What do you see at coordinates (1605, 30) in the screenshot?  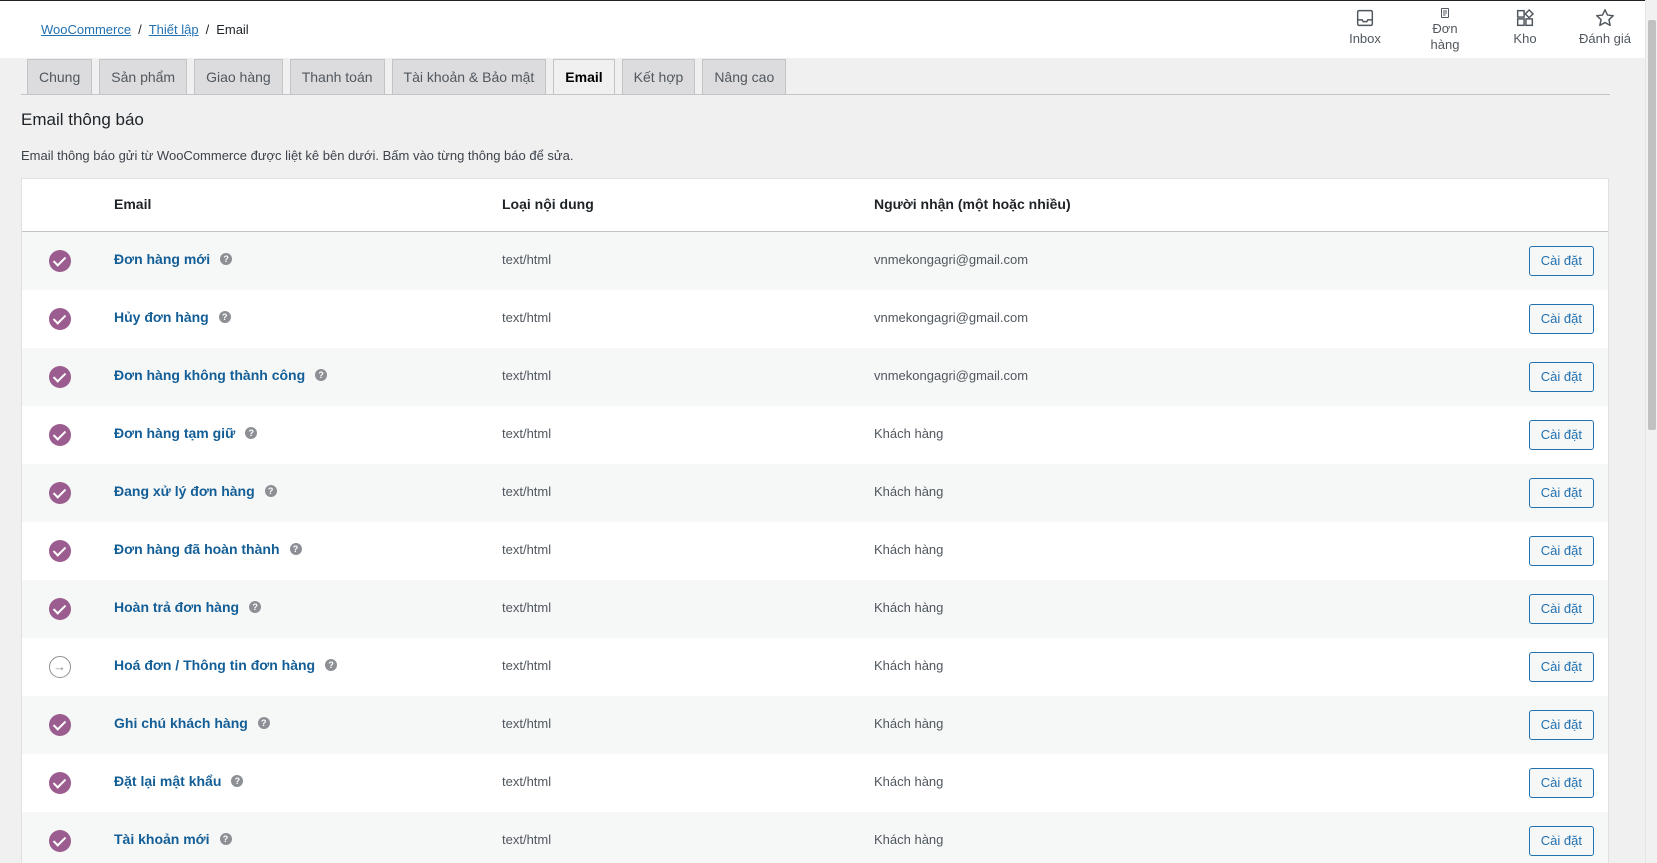 I see `reviews-button: Đánh giá` at bounding box center [1605, 30].